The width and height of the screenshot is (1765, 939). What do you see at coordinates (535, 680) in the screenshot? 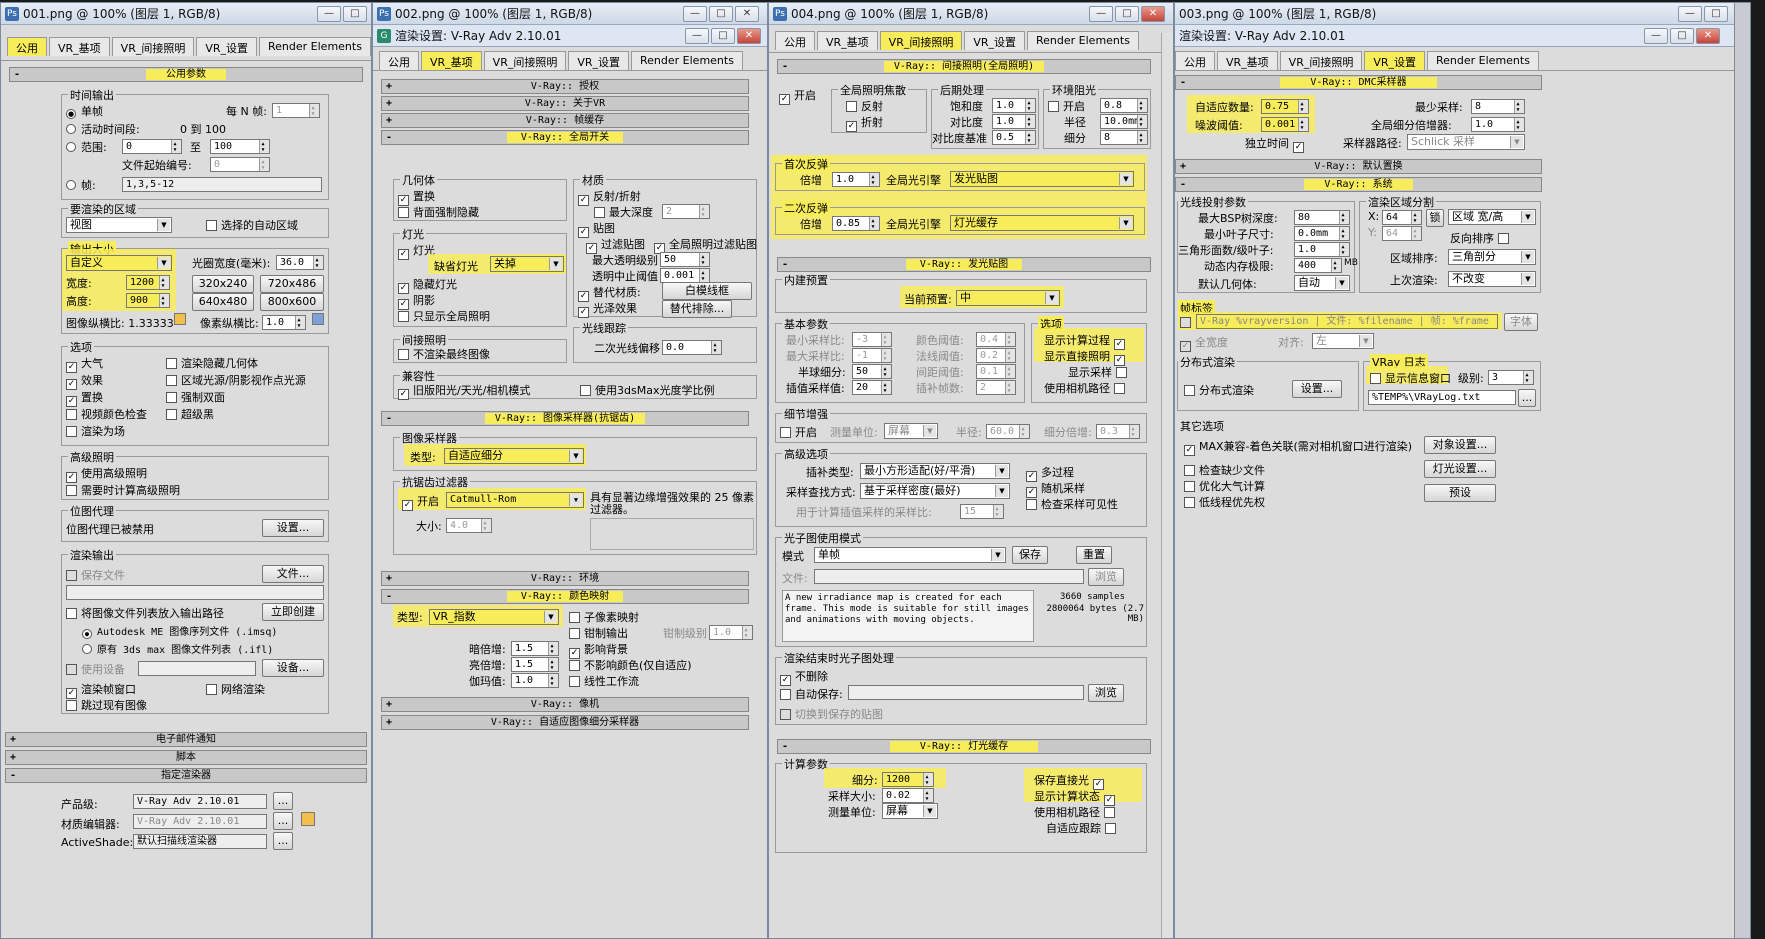
I see `gamma-spinner: 1.0` at bounding box center [535, 680].